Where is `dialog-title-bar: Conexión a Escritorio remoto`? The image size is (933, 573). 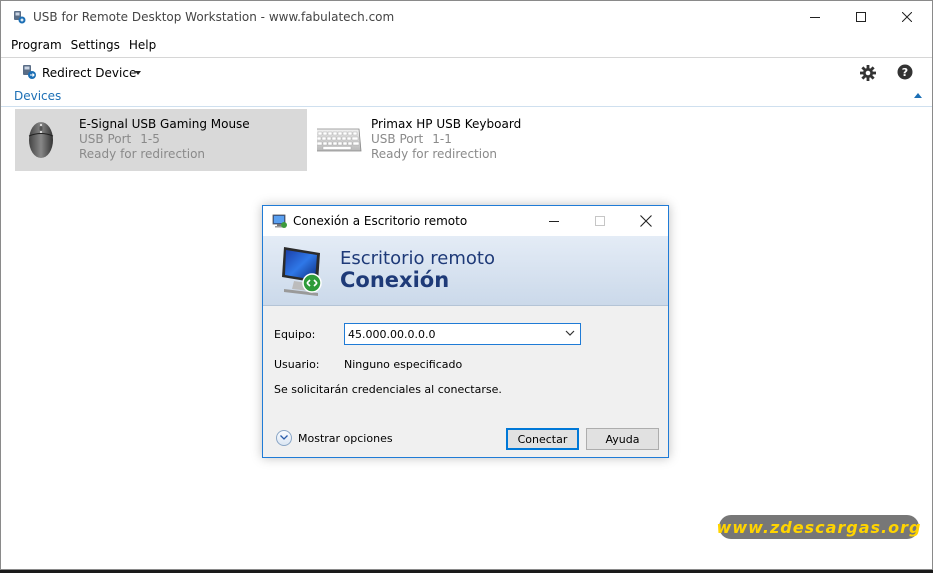 dialog-title-bar: Conexión a Escritorio remoto is located at coordinates (465, 221).